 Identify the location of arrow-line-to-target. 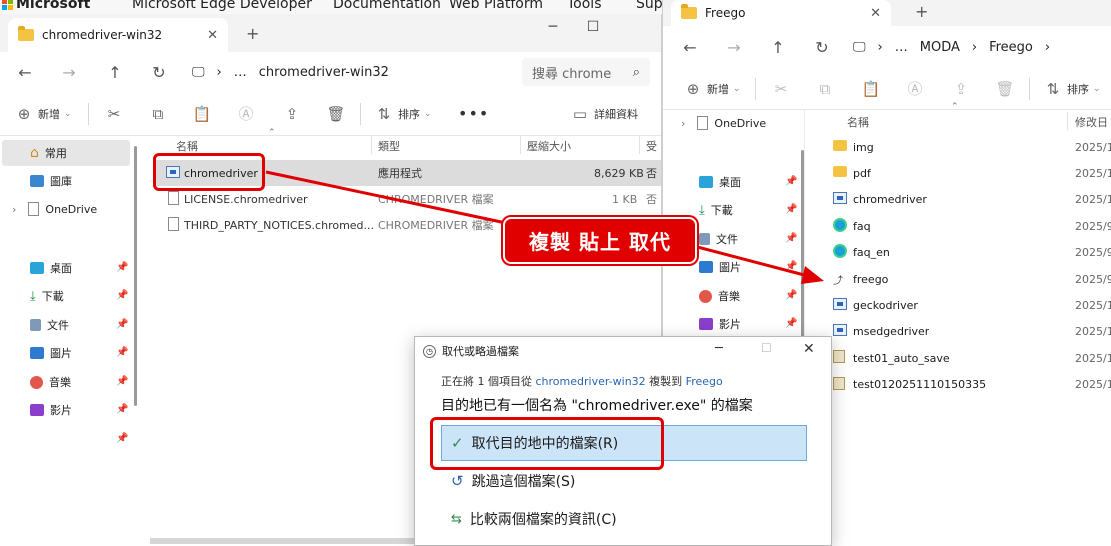
(747, 260).